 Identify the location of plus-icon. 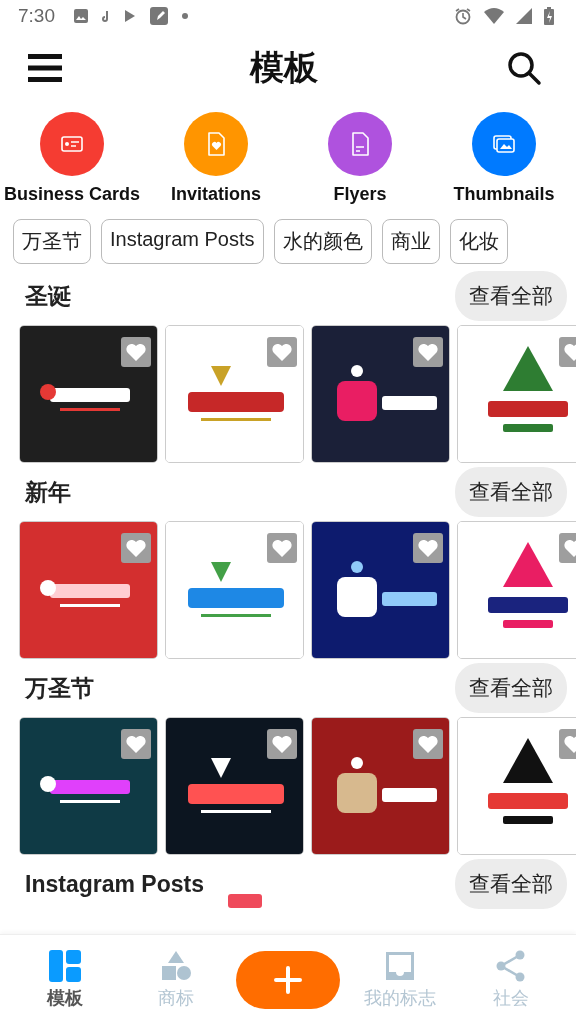
(287, 979).